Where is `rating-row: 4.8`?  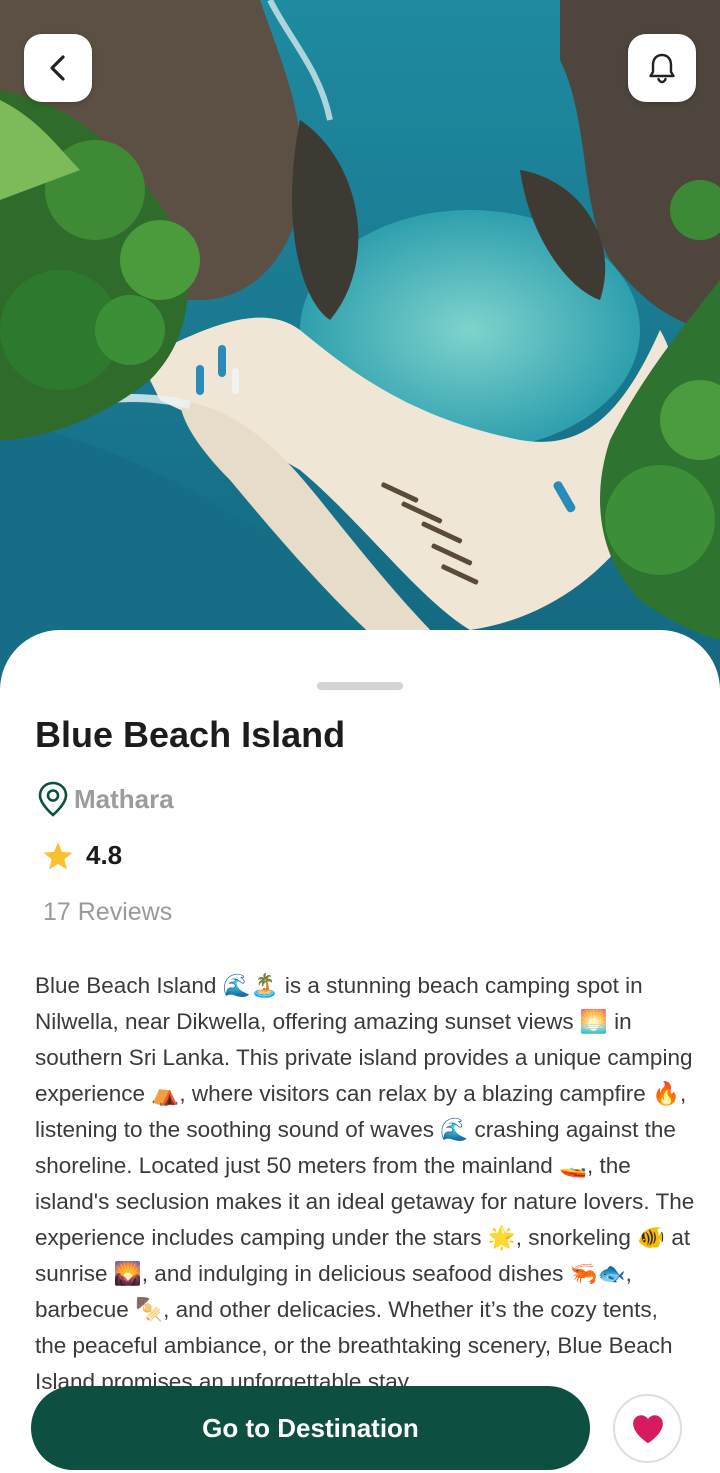
rating-row: 4.8 is located at coordinates (82, 855).